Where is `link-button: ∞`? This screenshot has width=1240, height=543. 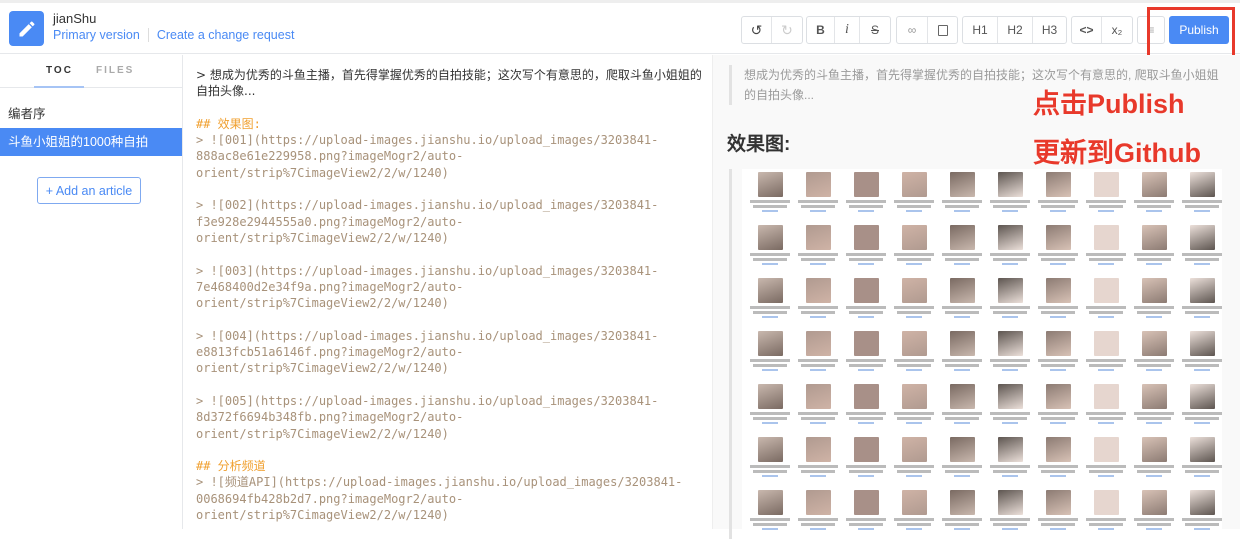 link-button: ∞ is located at coordinates (912, 30).